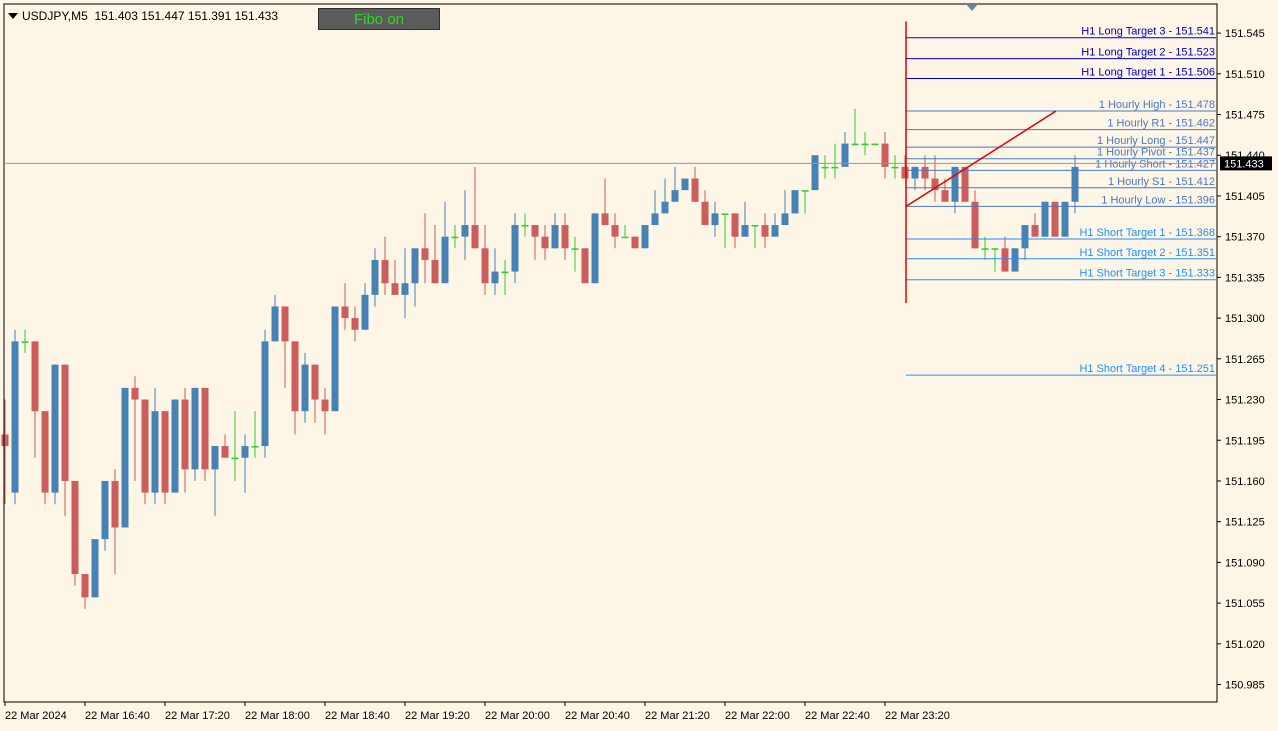 This screenshot has width=1278, height=731. What do you see at coordinates (1155, 164) in the screenshot?
I see `level-label: 1 Hourly Short - 151.427` at bounding box center [1155, 164].